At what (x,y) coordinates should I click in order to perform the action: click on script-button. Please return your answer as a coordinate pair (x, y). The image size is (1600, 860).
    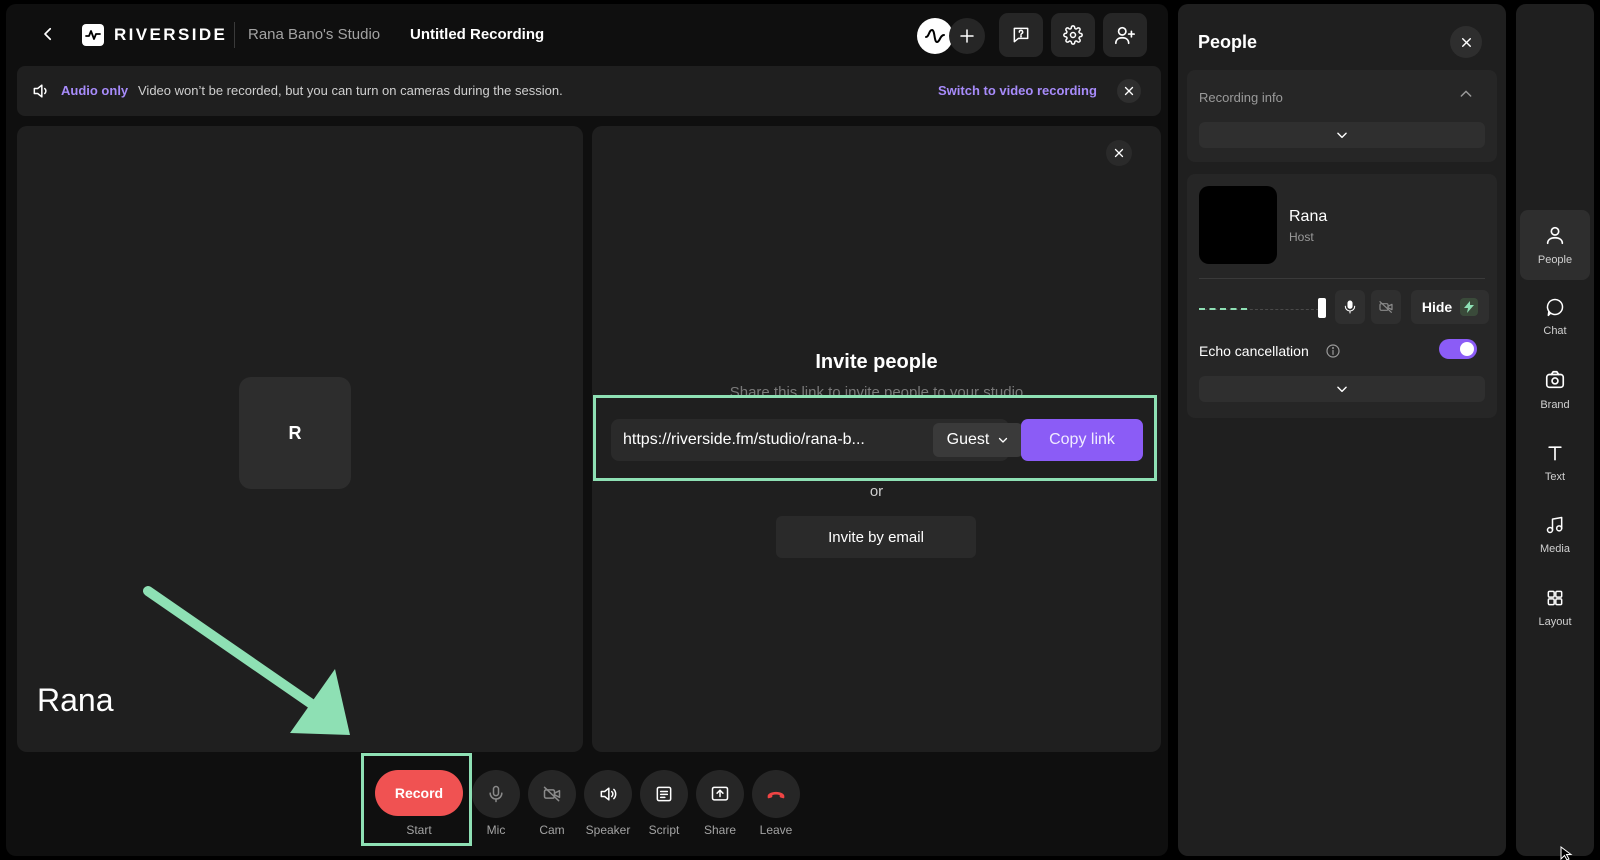
    Looking at the image, I should click on (664, 794).